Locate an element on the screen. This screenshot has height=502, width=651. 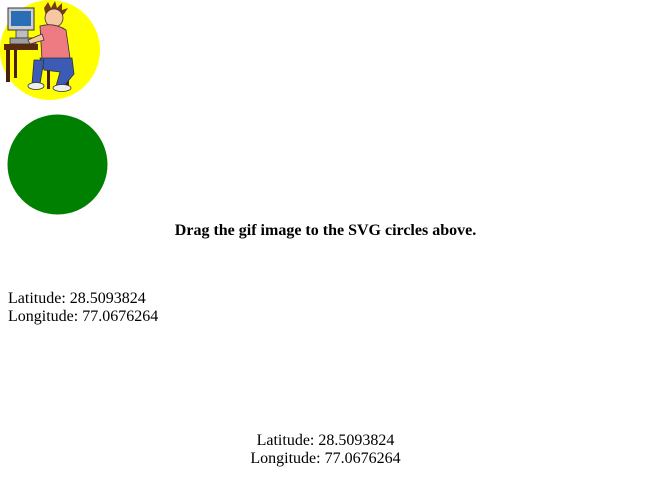
svg-drop-target is located at coordinates (57, 164).